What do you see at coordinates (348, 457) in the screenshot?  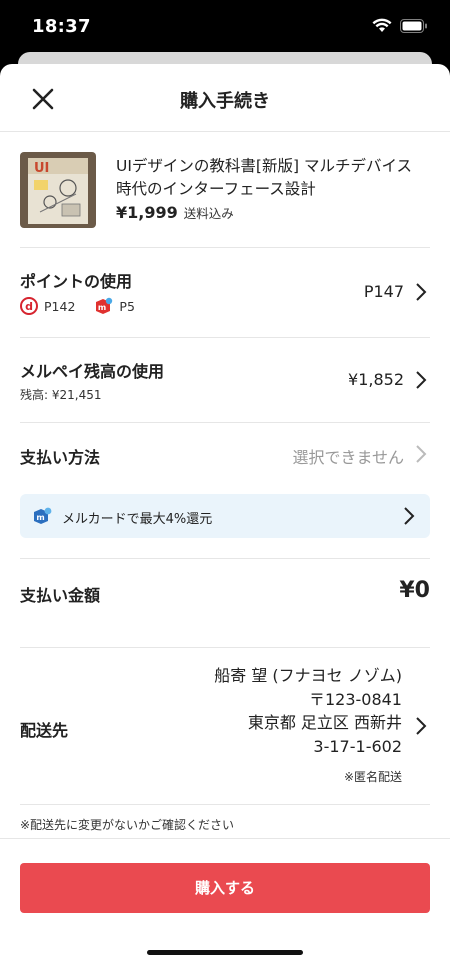 I see `payment-method-value: 選択できません` at bounding box center [348, 457].